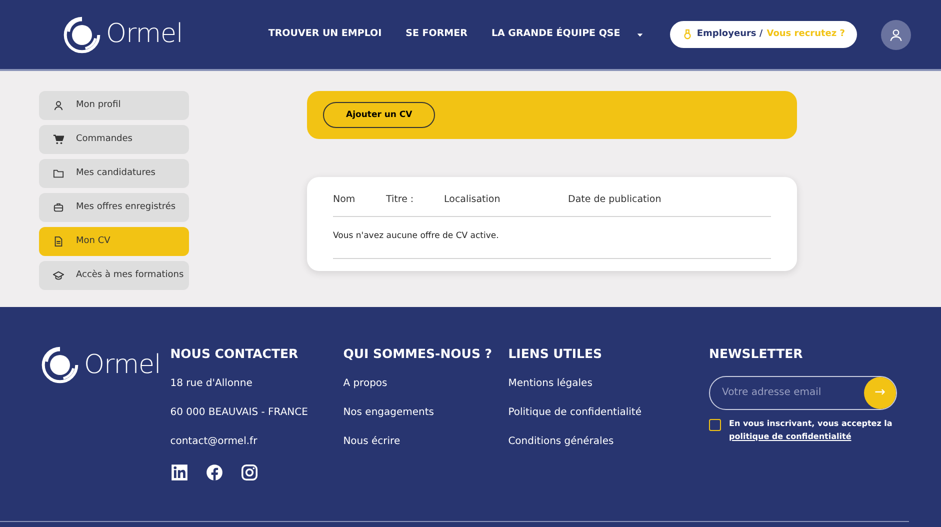 The image size is (941, 527). What do you see at coordinates (114, 207) in the screenshot?
I see `sidebar-item: Mes offres enregistrés` at bounding box center [114, 207].